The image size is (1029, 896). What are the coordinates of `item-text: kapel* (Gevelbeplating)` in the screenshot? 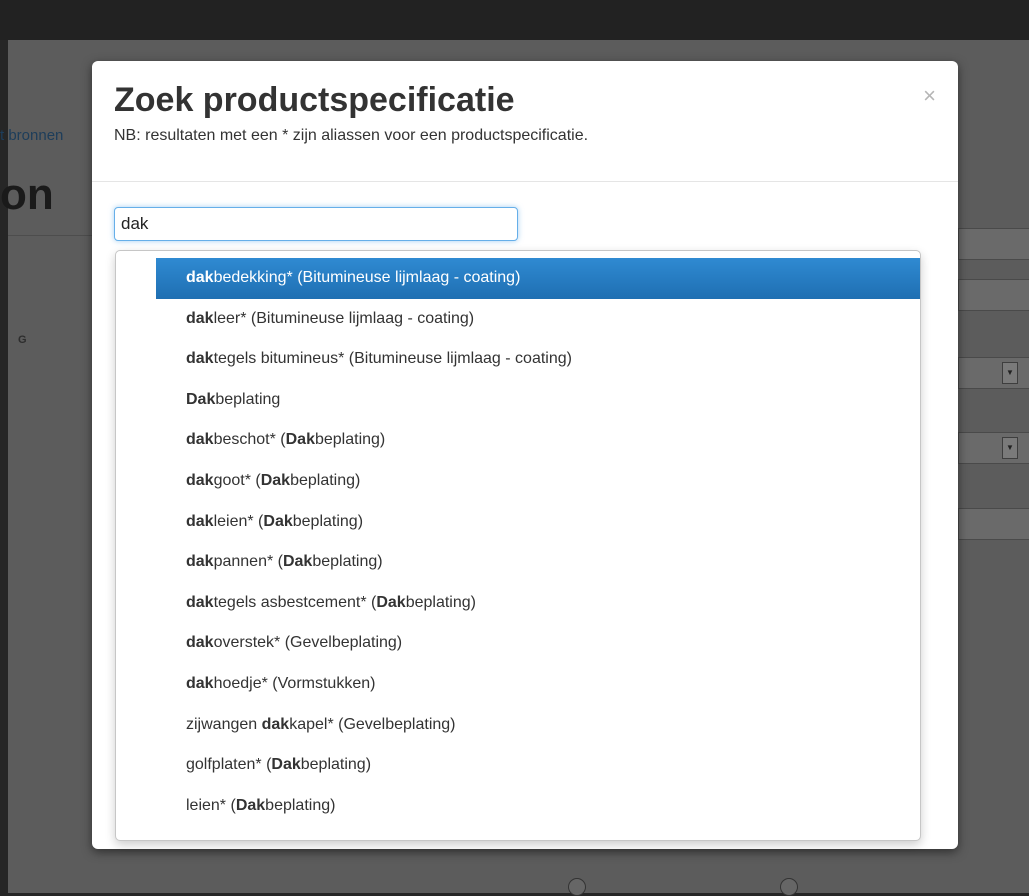 It's located at (372, 724).